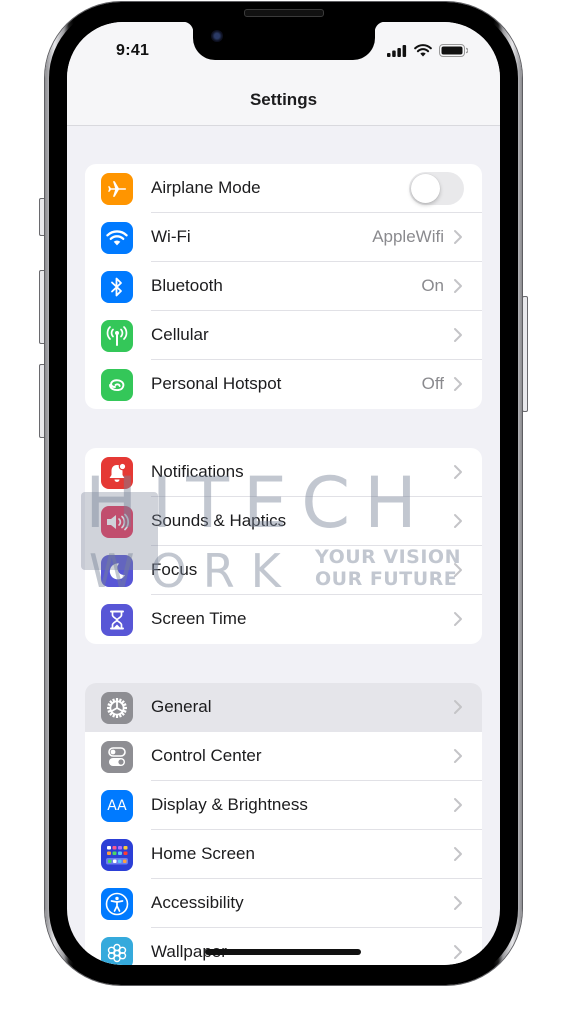 Image resolution: width=565 pixels, height=1024 pixels. I want to click on cellular-signal-icon, so click(397, 50).